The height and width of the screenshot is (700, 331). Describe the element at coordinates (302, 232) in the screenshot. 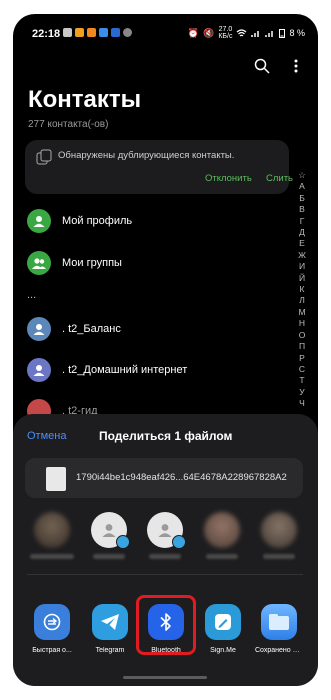

I see `alphabet-letter: Д` at that location.